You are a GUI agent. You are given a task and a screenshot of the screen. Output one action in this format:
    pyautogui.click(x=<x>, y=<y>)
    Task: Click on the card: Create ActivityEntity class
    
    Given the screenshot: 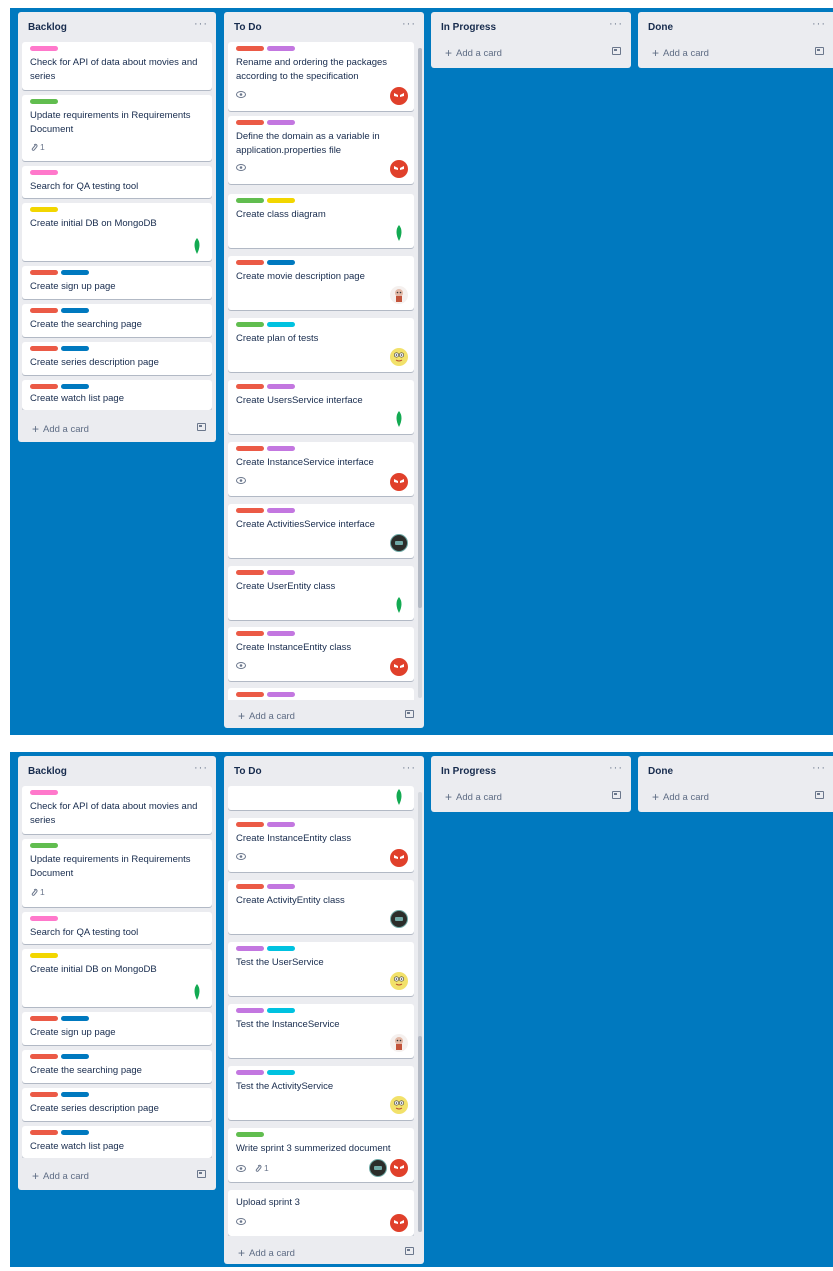 What is the action you would take?
    pyautogui.click(x=321, y=907)
    